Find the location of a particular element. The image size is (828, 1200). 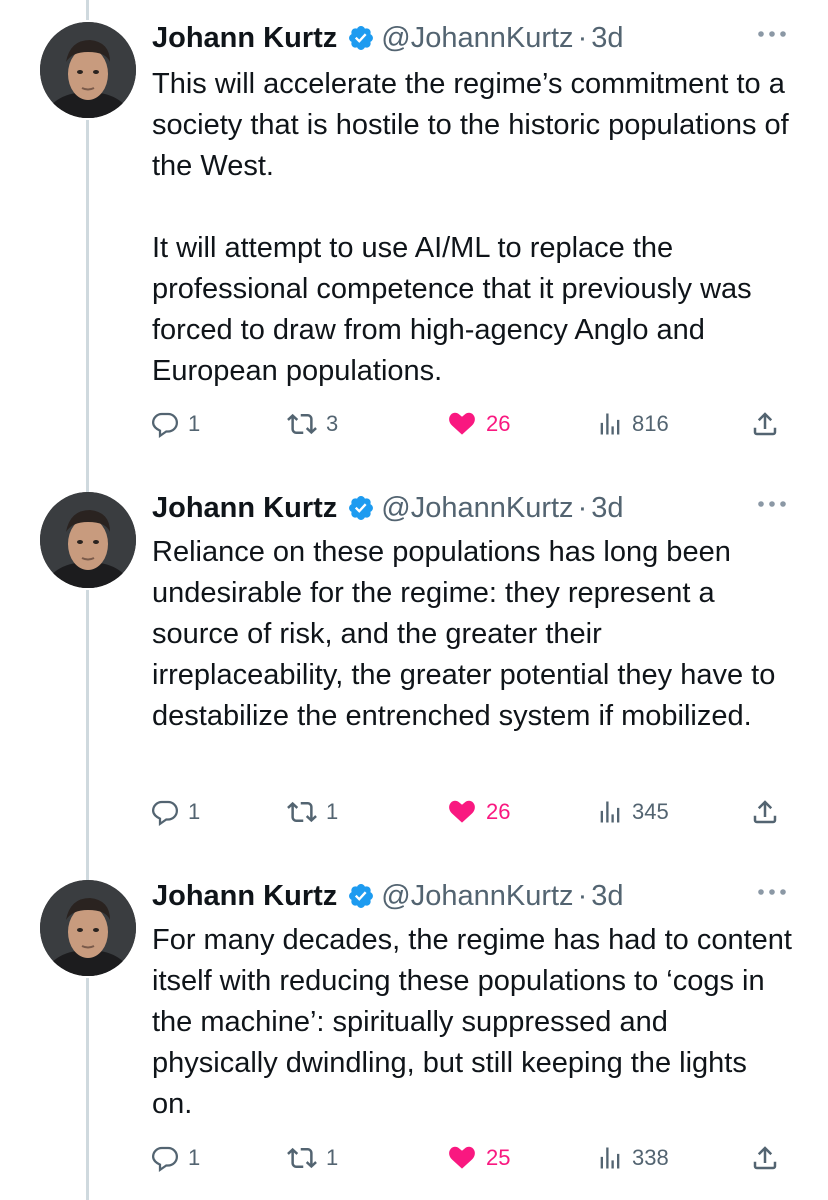

views-button: 338 is located at coordinates (632, 1158).